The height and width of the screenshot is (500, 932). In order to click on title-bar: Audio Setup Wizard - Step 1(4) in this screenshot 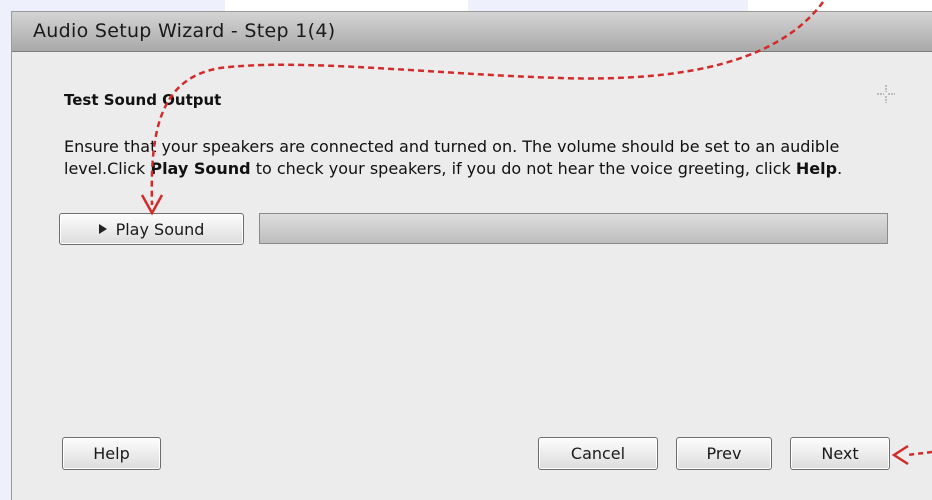, I will do `click(472, 32)`.